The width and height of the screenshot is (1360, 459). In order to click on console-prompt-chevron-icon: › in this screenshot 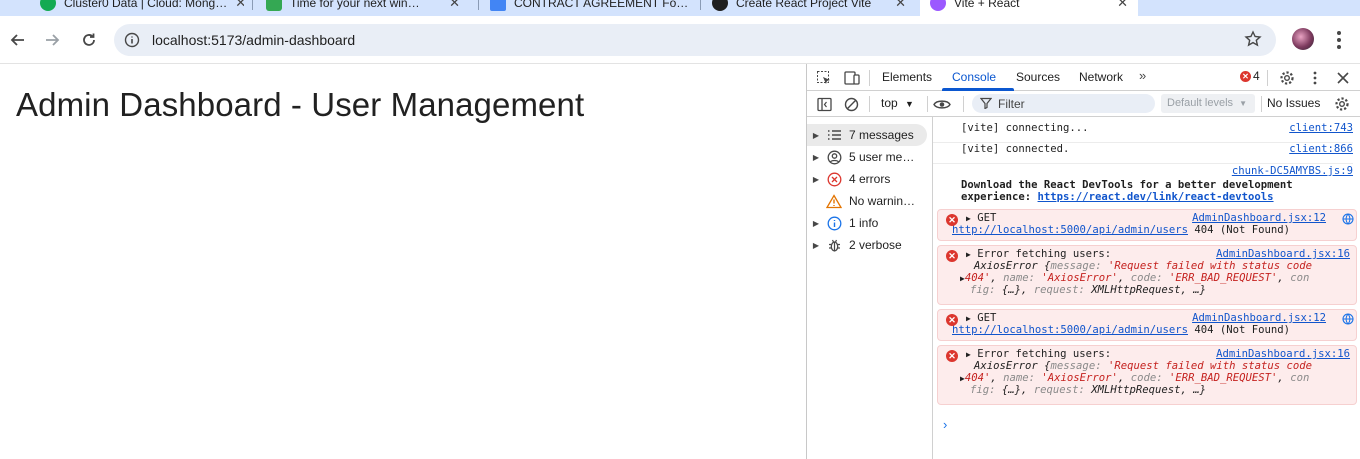, I will do `click(945, 424)`.